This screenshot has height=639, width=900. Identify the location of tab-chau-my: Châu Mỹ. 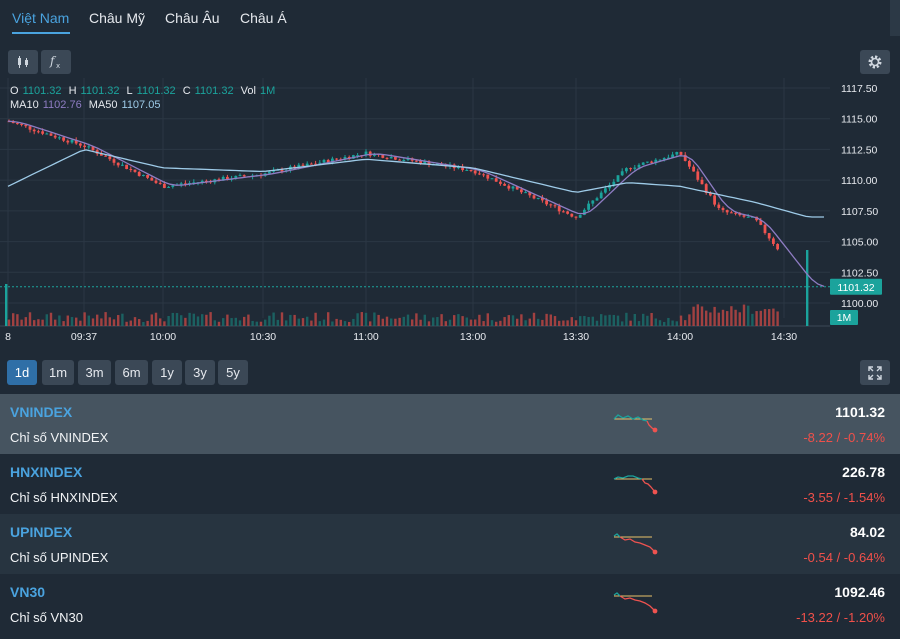
(117, 18).